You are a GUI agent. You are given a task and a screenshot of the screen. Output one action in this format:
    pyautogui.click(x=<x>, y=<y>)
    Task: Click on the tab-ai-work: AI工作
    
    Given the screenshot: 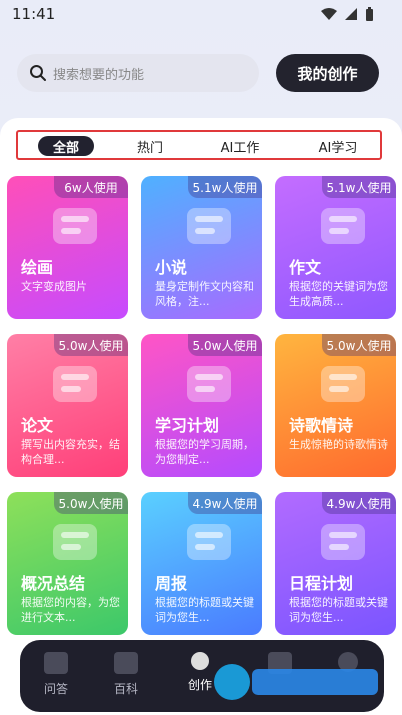 What is the action you would take?
    pyautogui.click(x=240, y=146)
    